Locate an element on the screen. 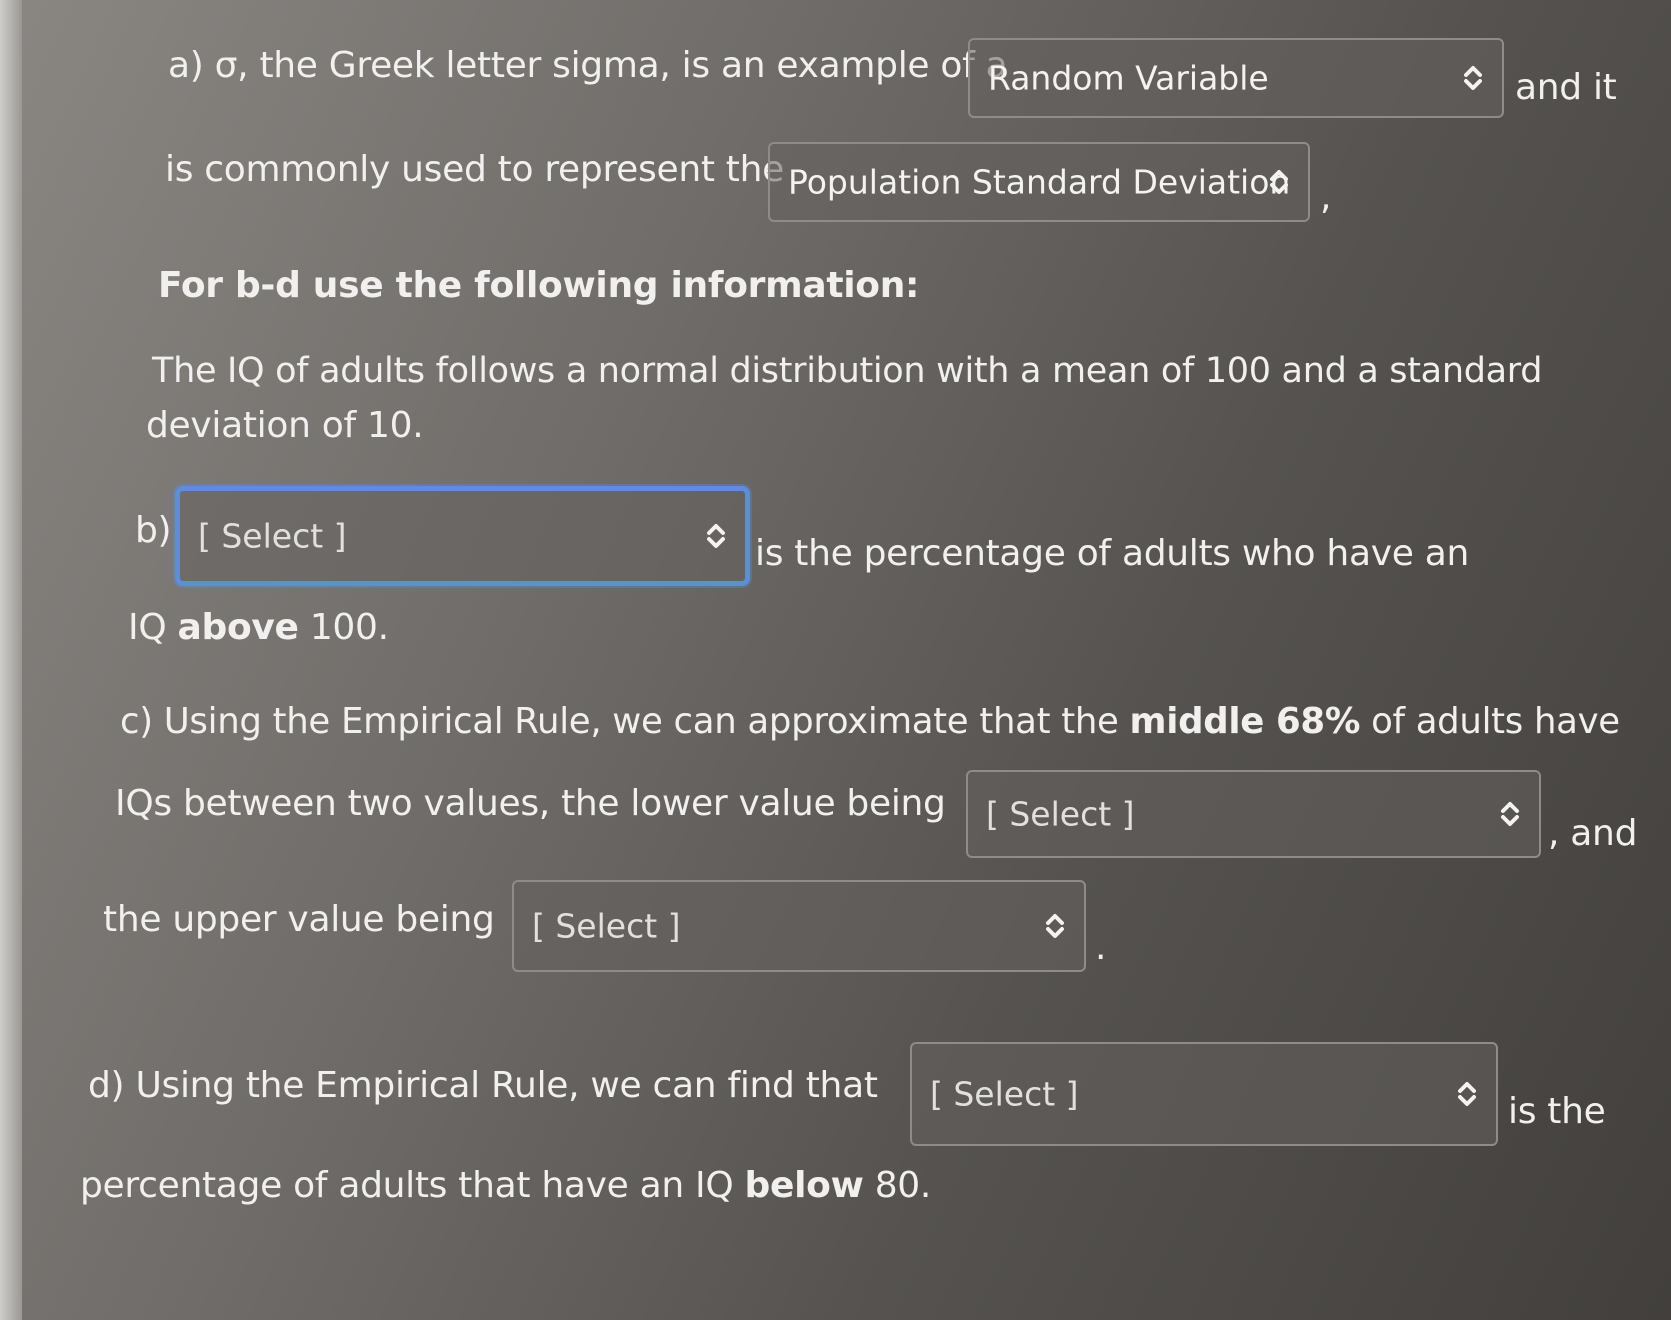  part-d-line2-end: 80. is located at coordinates (897, 1185).